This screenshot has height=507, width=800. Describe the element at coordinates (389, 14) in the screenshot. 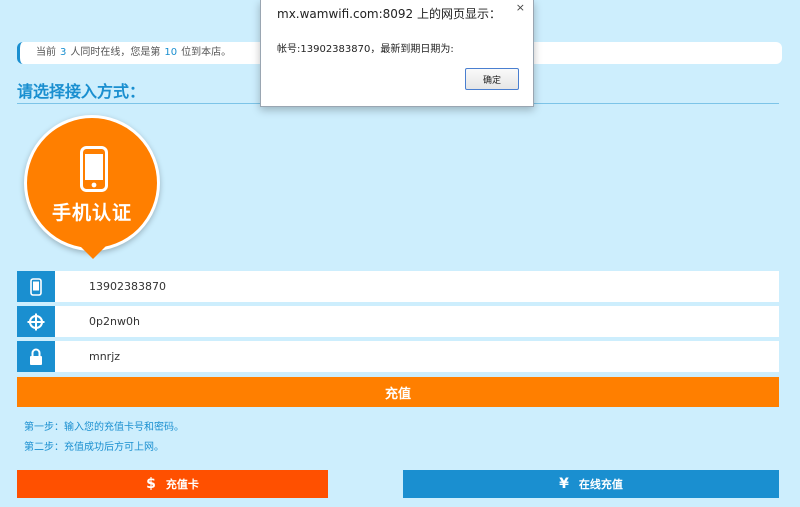

I see `alert-title: mx.wamwifi.com:8092 上的网页显示：` at that location.